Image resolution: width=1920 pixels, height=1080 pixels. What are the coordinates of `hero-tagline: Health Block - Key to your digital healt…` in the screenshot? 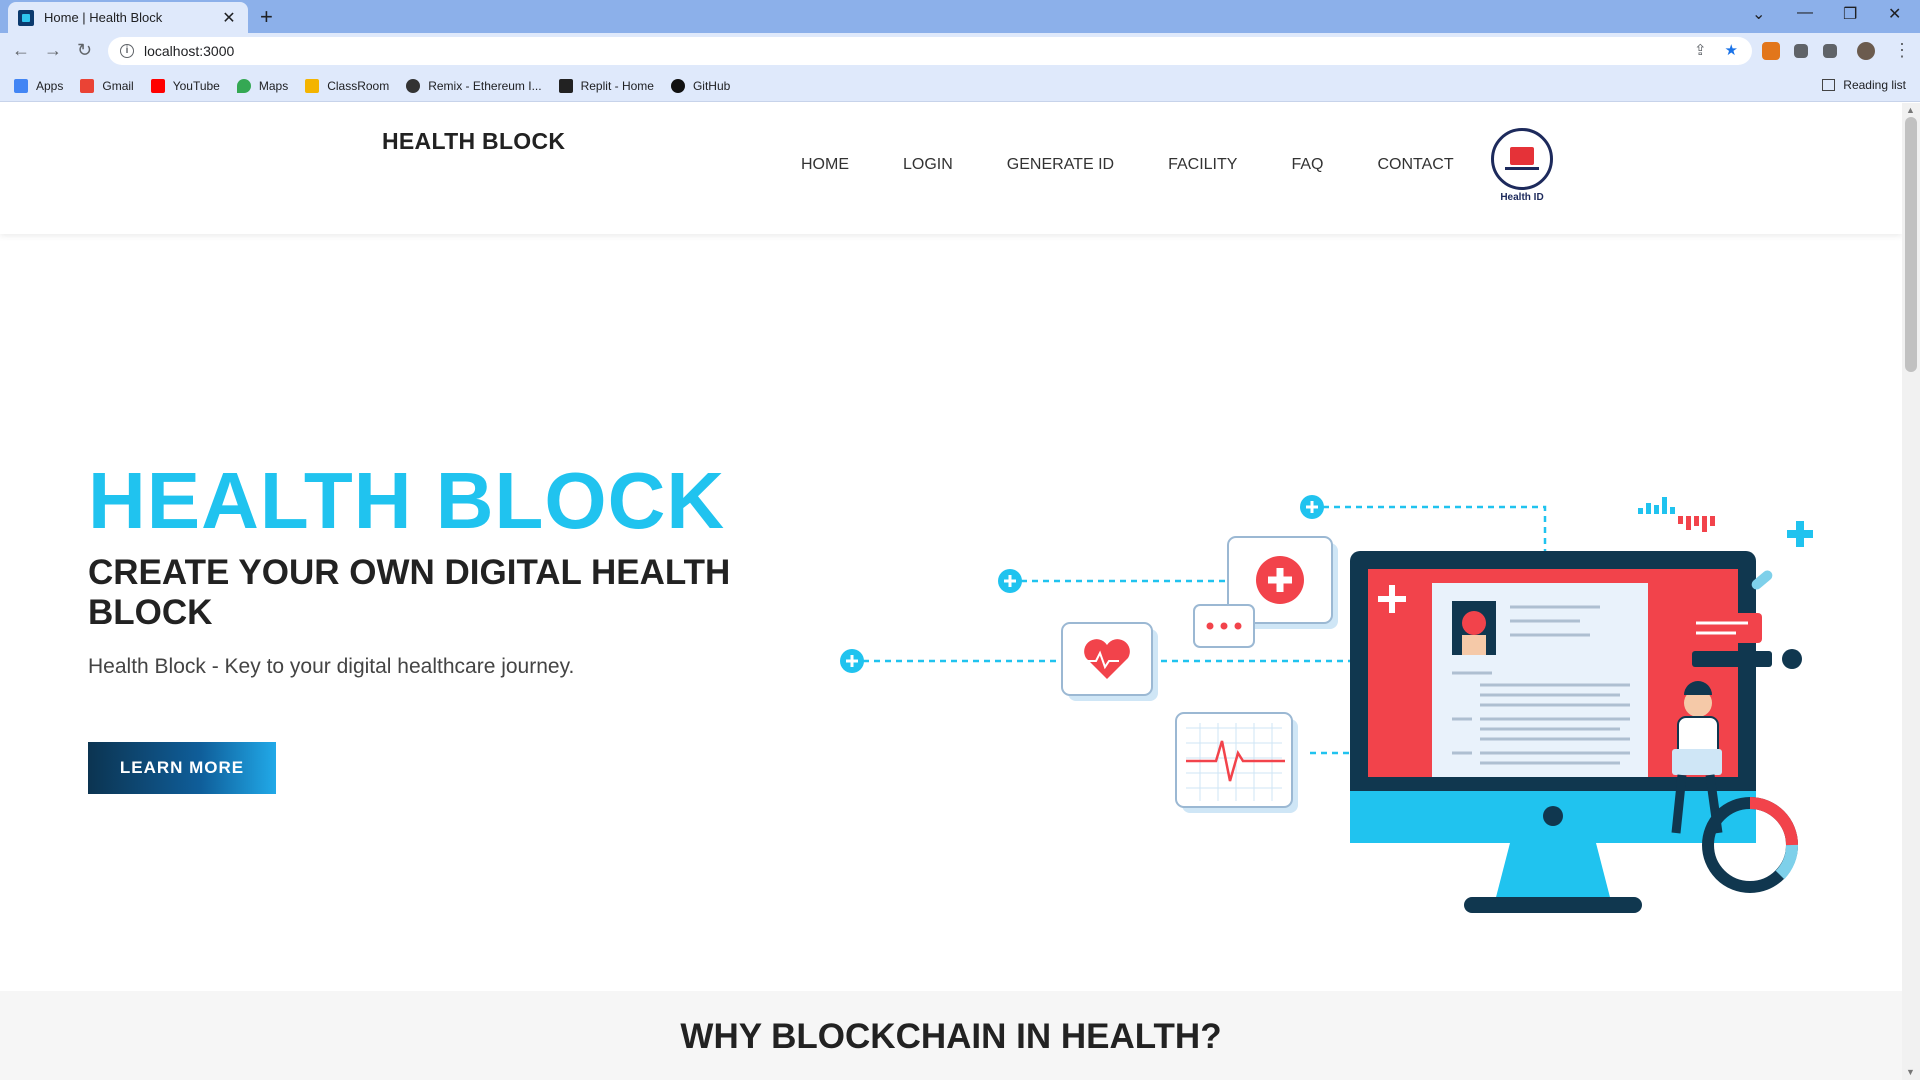 It's located at (331, 666).